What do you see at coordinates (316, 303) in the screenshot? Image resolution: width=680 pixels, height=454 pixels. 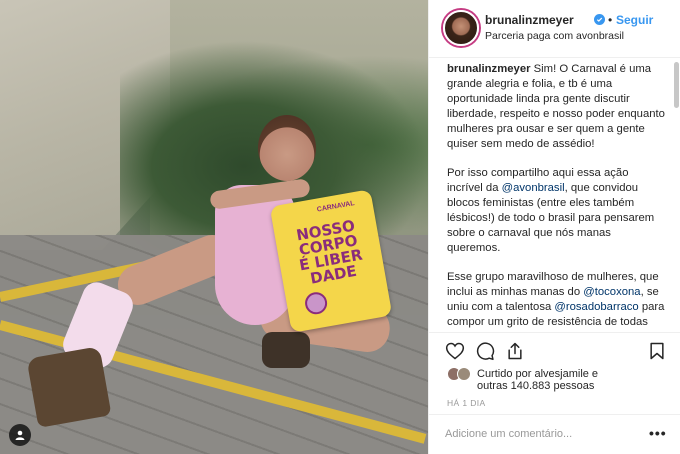 I see `sign-avatar-graphic` at bounding box center [316, 303].